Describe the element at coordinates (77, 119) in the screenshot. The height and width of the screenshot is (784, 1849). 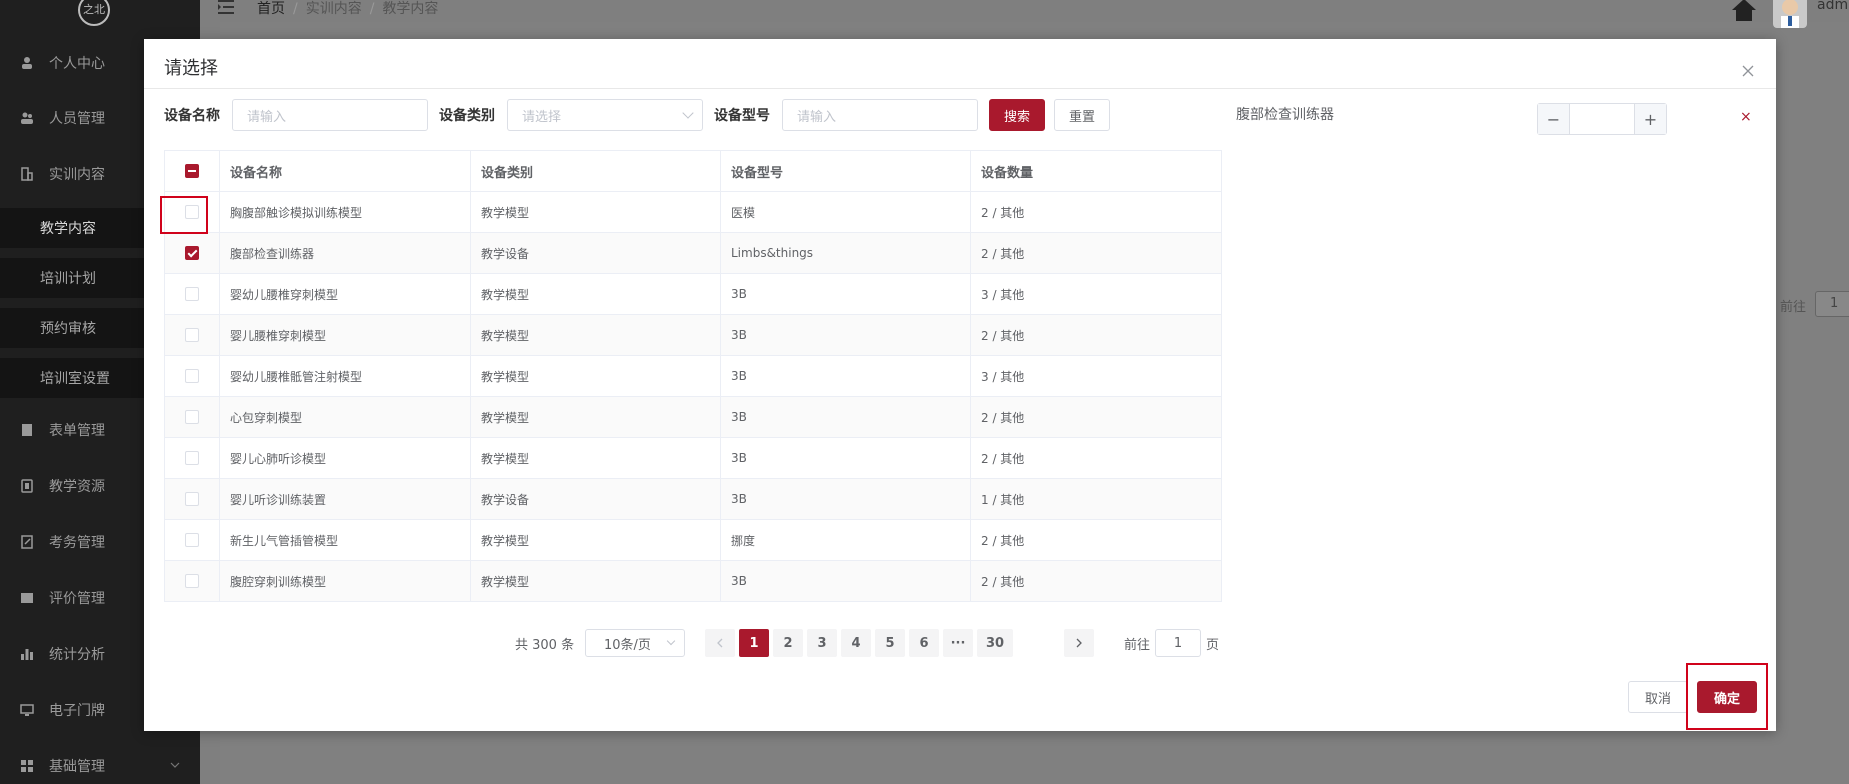
I see `sidebar-item-label: 人员管理` at that location.